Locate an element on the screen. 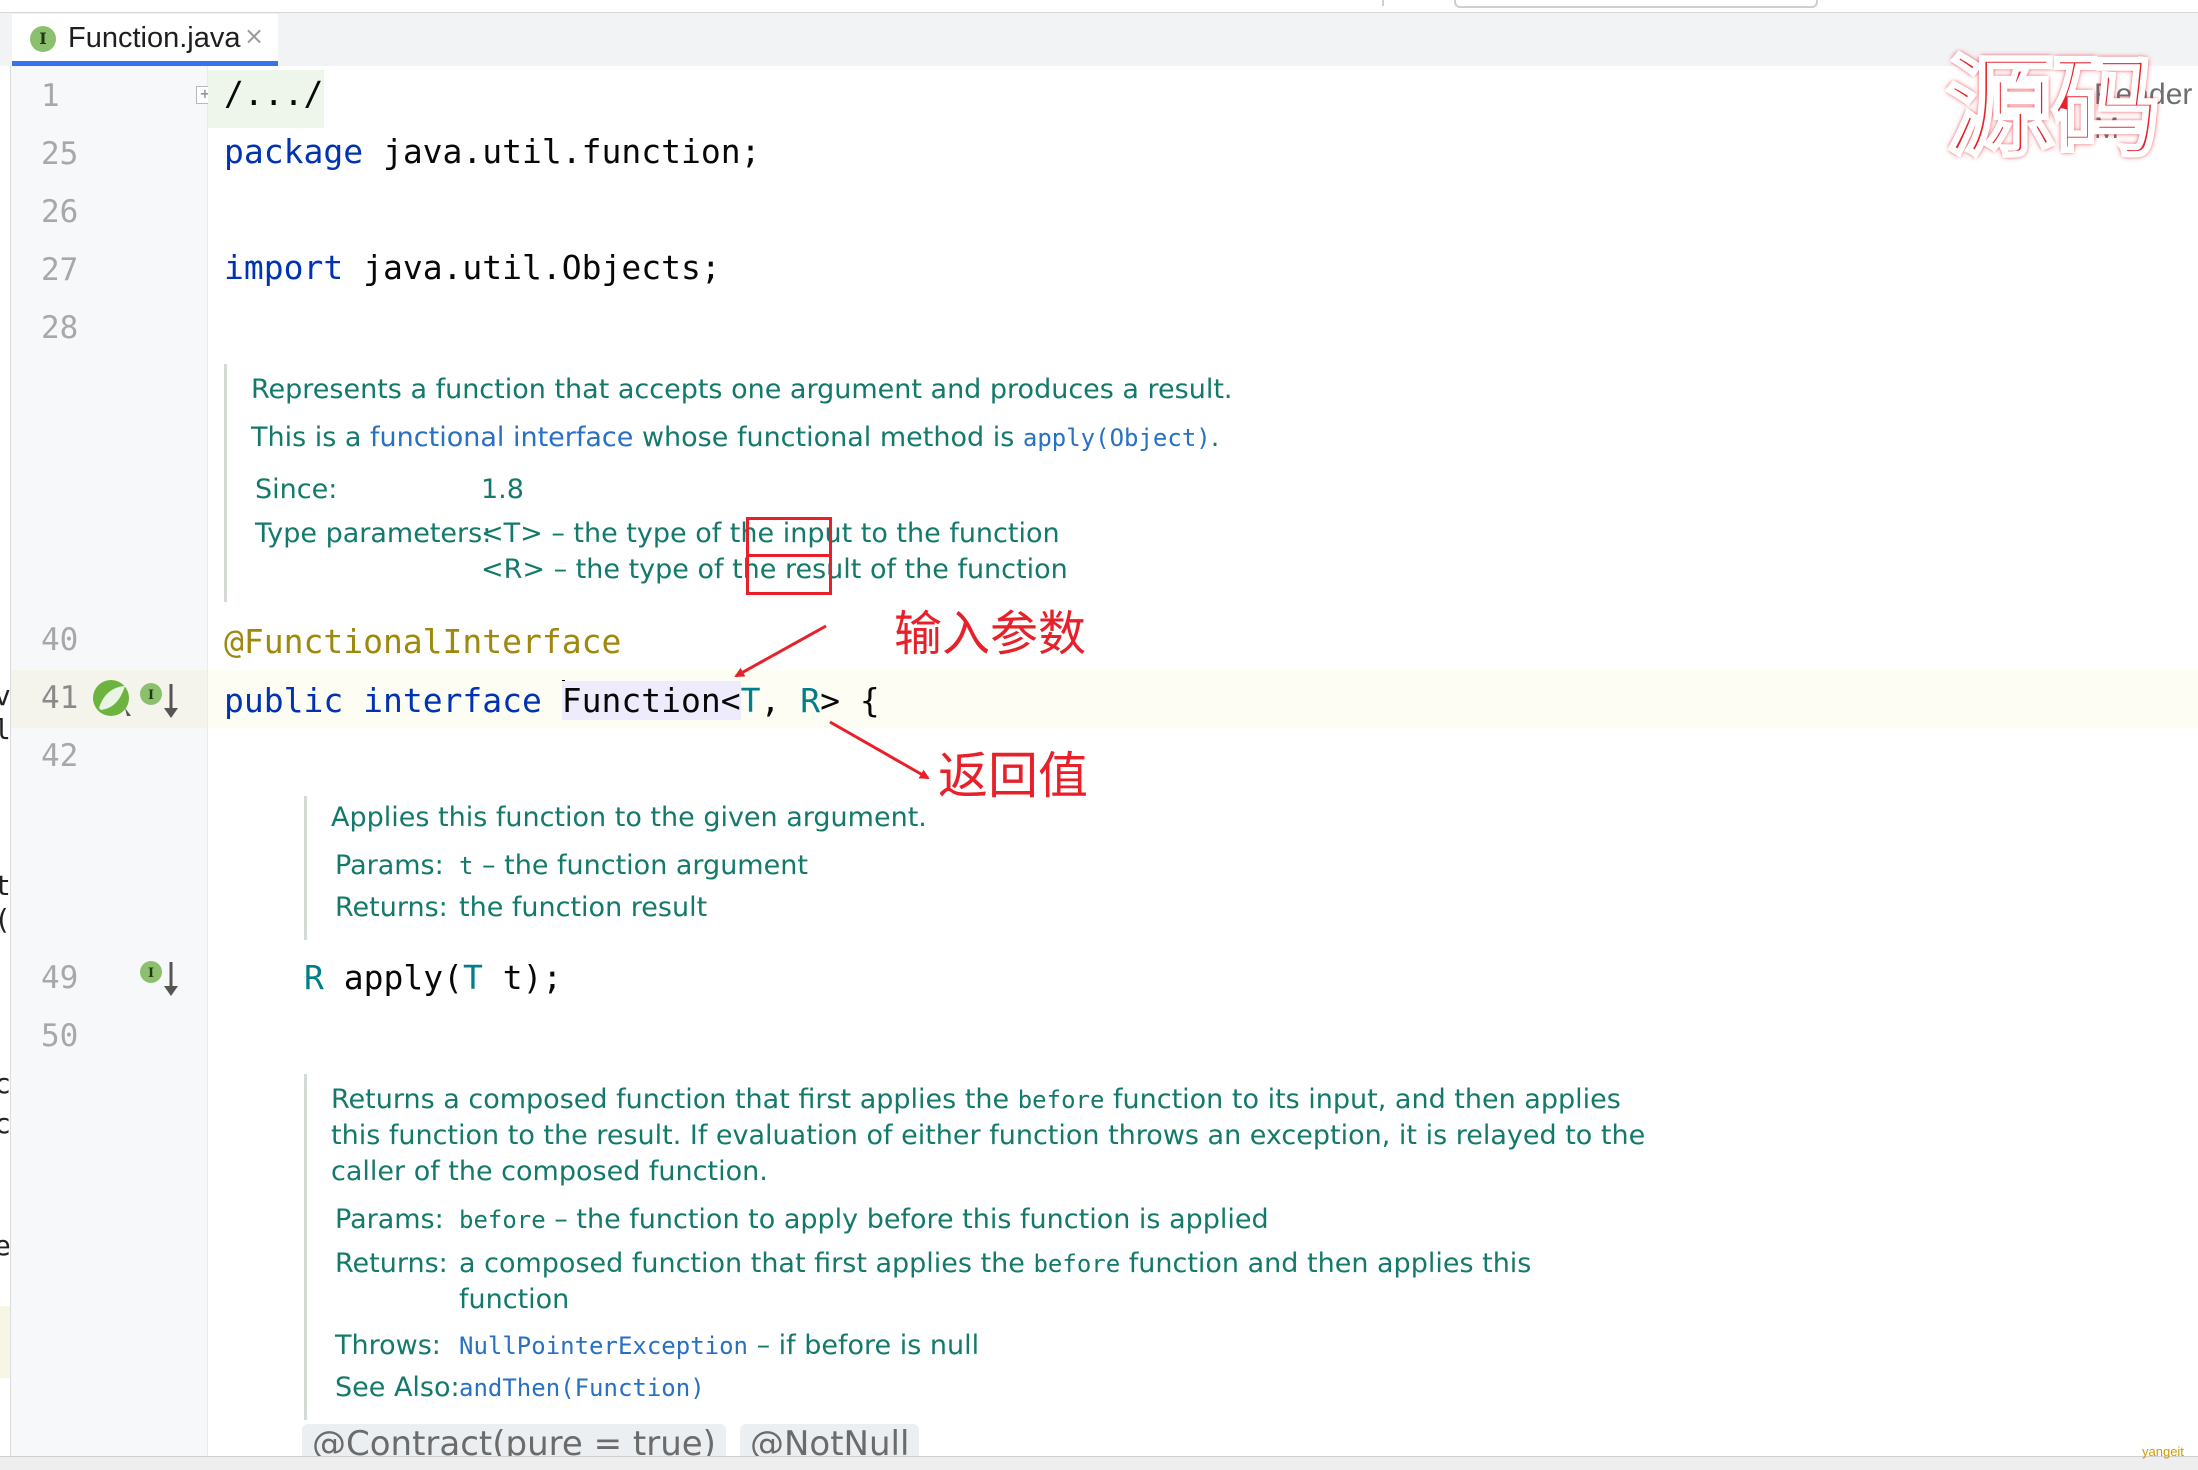 The image size is (2198, 1470). arrow-to-T is located at coordinates (780, 651).